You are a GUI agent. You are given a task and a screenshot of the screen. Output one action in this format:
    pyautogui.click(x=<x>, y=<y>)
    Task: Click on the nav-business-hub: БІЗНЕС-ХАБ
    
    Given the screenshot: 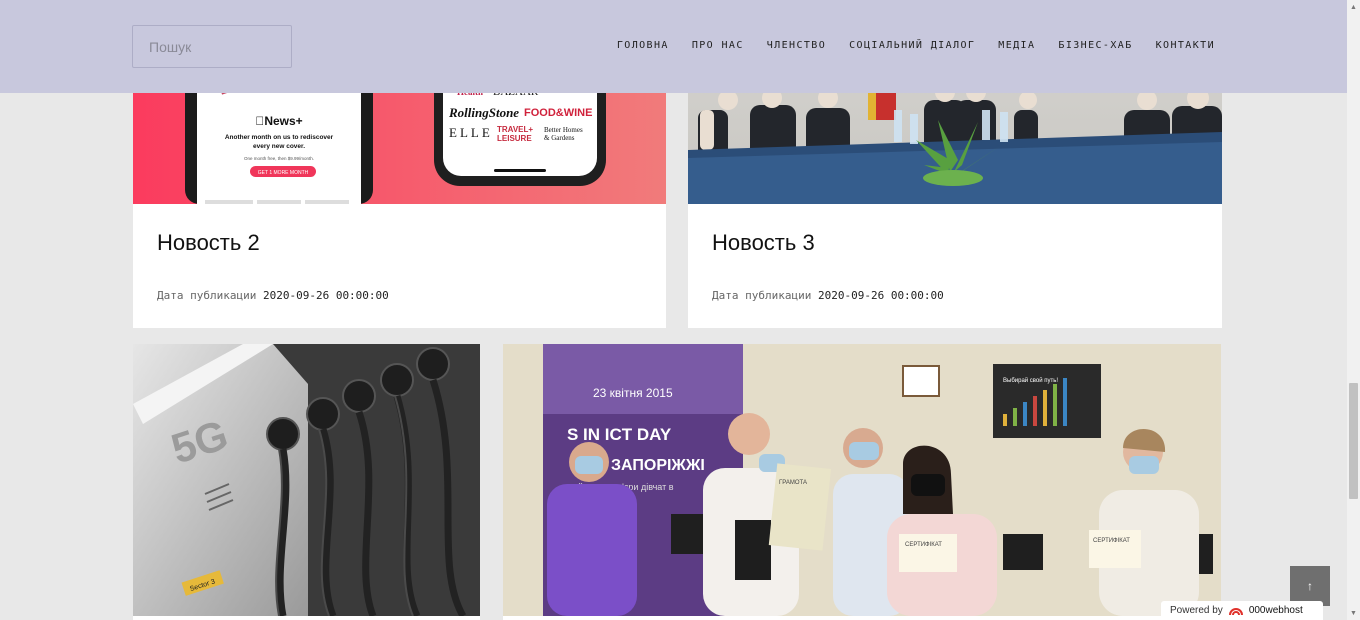 What is the action you would take?
    pyautogui.click(x=1095, y=45)
    